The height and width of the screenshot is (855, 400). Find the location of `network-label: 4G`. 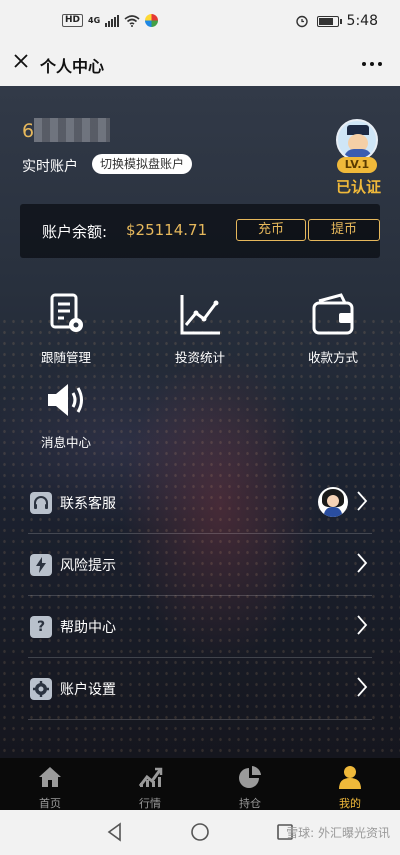

network-label: 4G is located at coordinates (94, 20).